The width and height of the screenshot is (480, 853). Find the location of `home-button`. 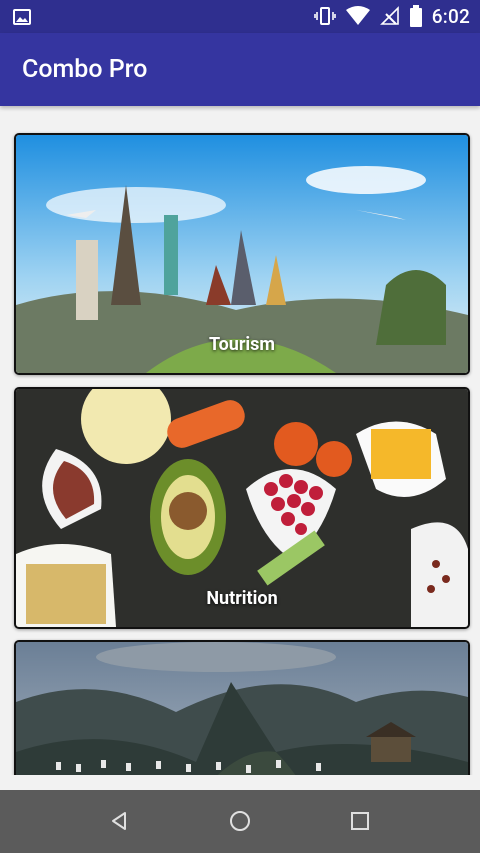

home-button is located at coordinates (240, 821).